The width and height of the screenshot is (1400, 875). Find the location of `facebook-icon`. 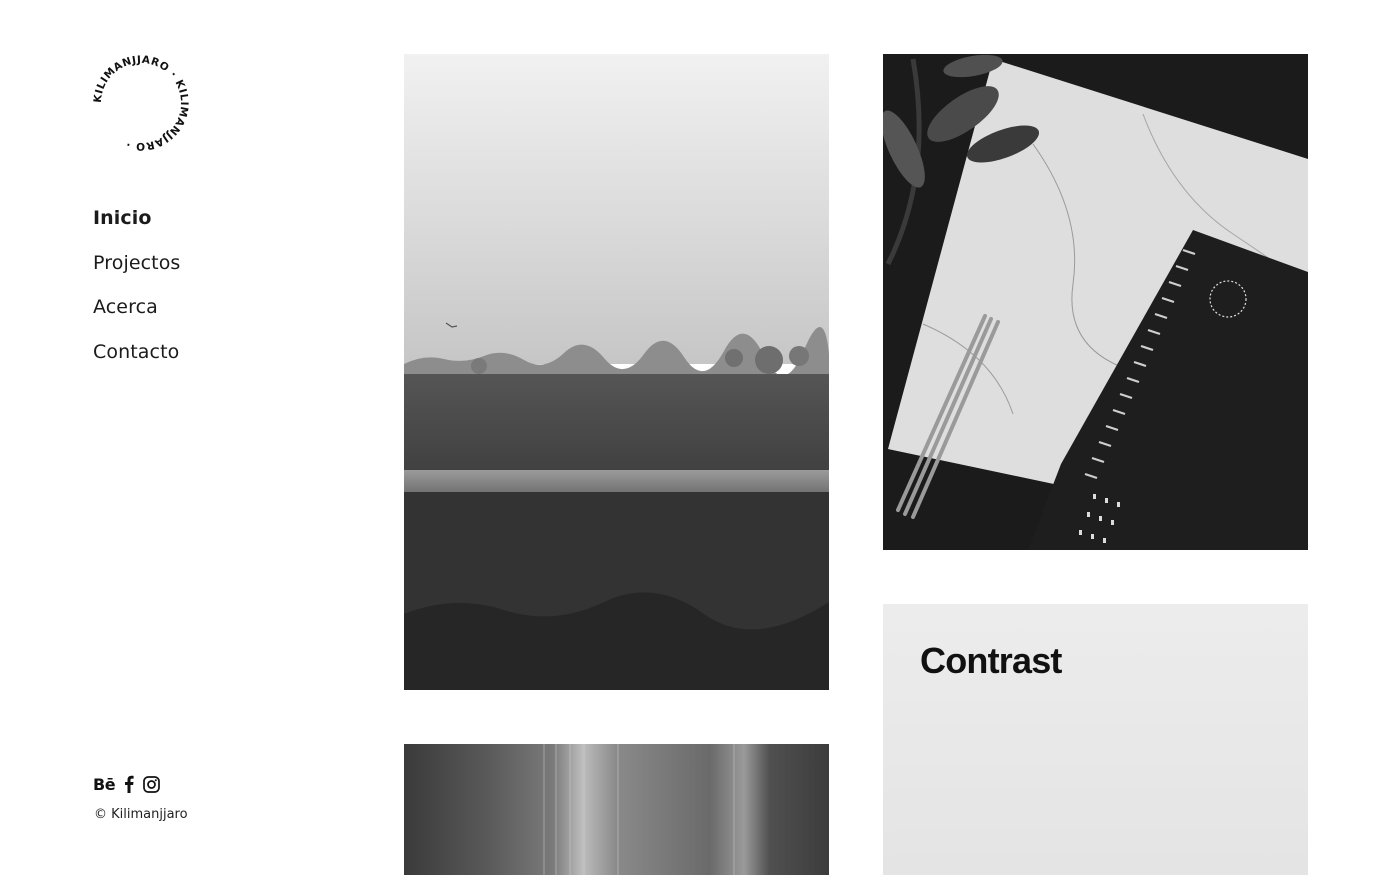

facebook-icon is located at coordinates (129, 784).